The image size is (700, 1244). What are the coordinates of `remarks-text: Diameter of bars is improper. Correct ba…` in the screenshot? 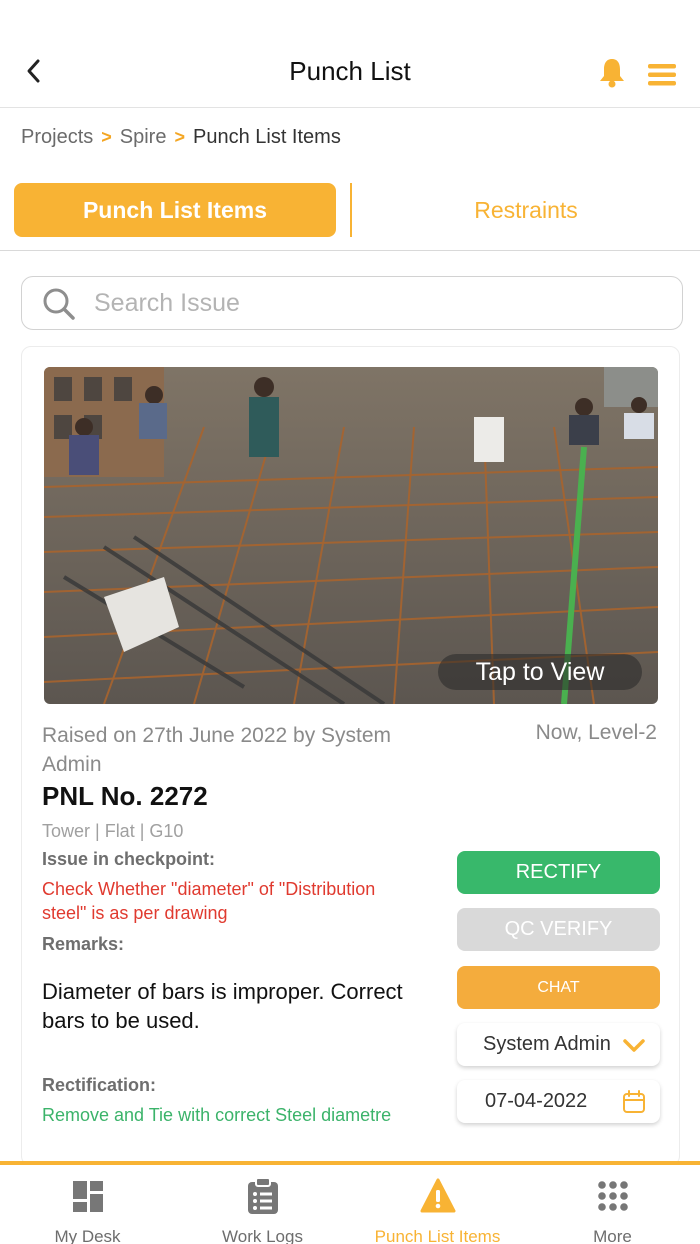 It's located at (222, 1006).